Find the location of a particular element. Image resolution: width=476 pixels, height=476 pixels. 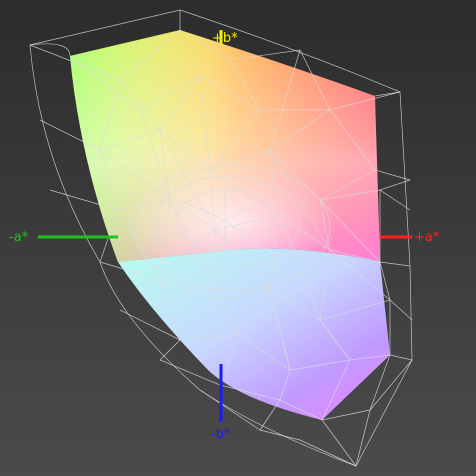

neg-a-axis-label: -a* is located at coordinates (19, 237).